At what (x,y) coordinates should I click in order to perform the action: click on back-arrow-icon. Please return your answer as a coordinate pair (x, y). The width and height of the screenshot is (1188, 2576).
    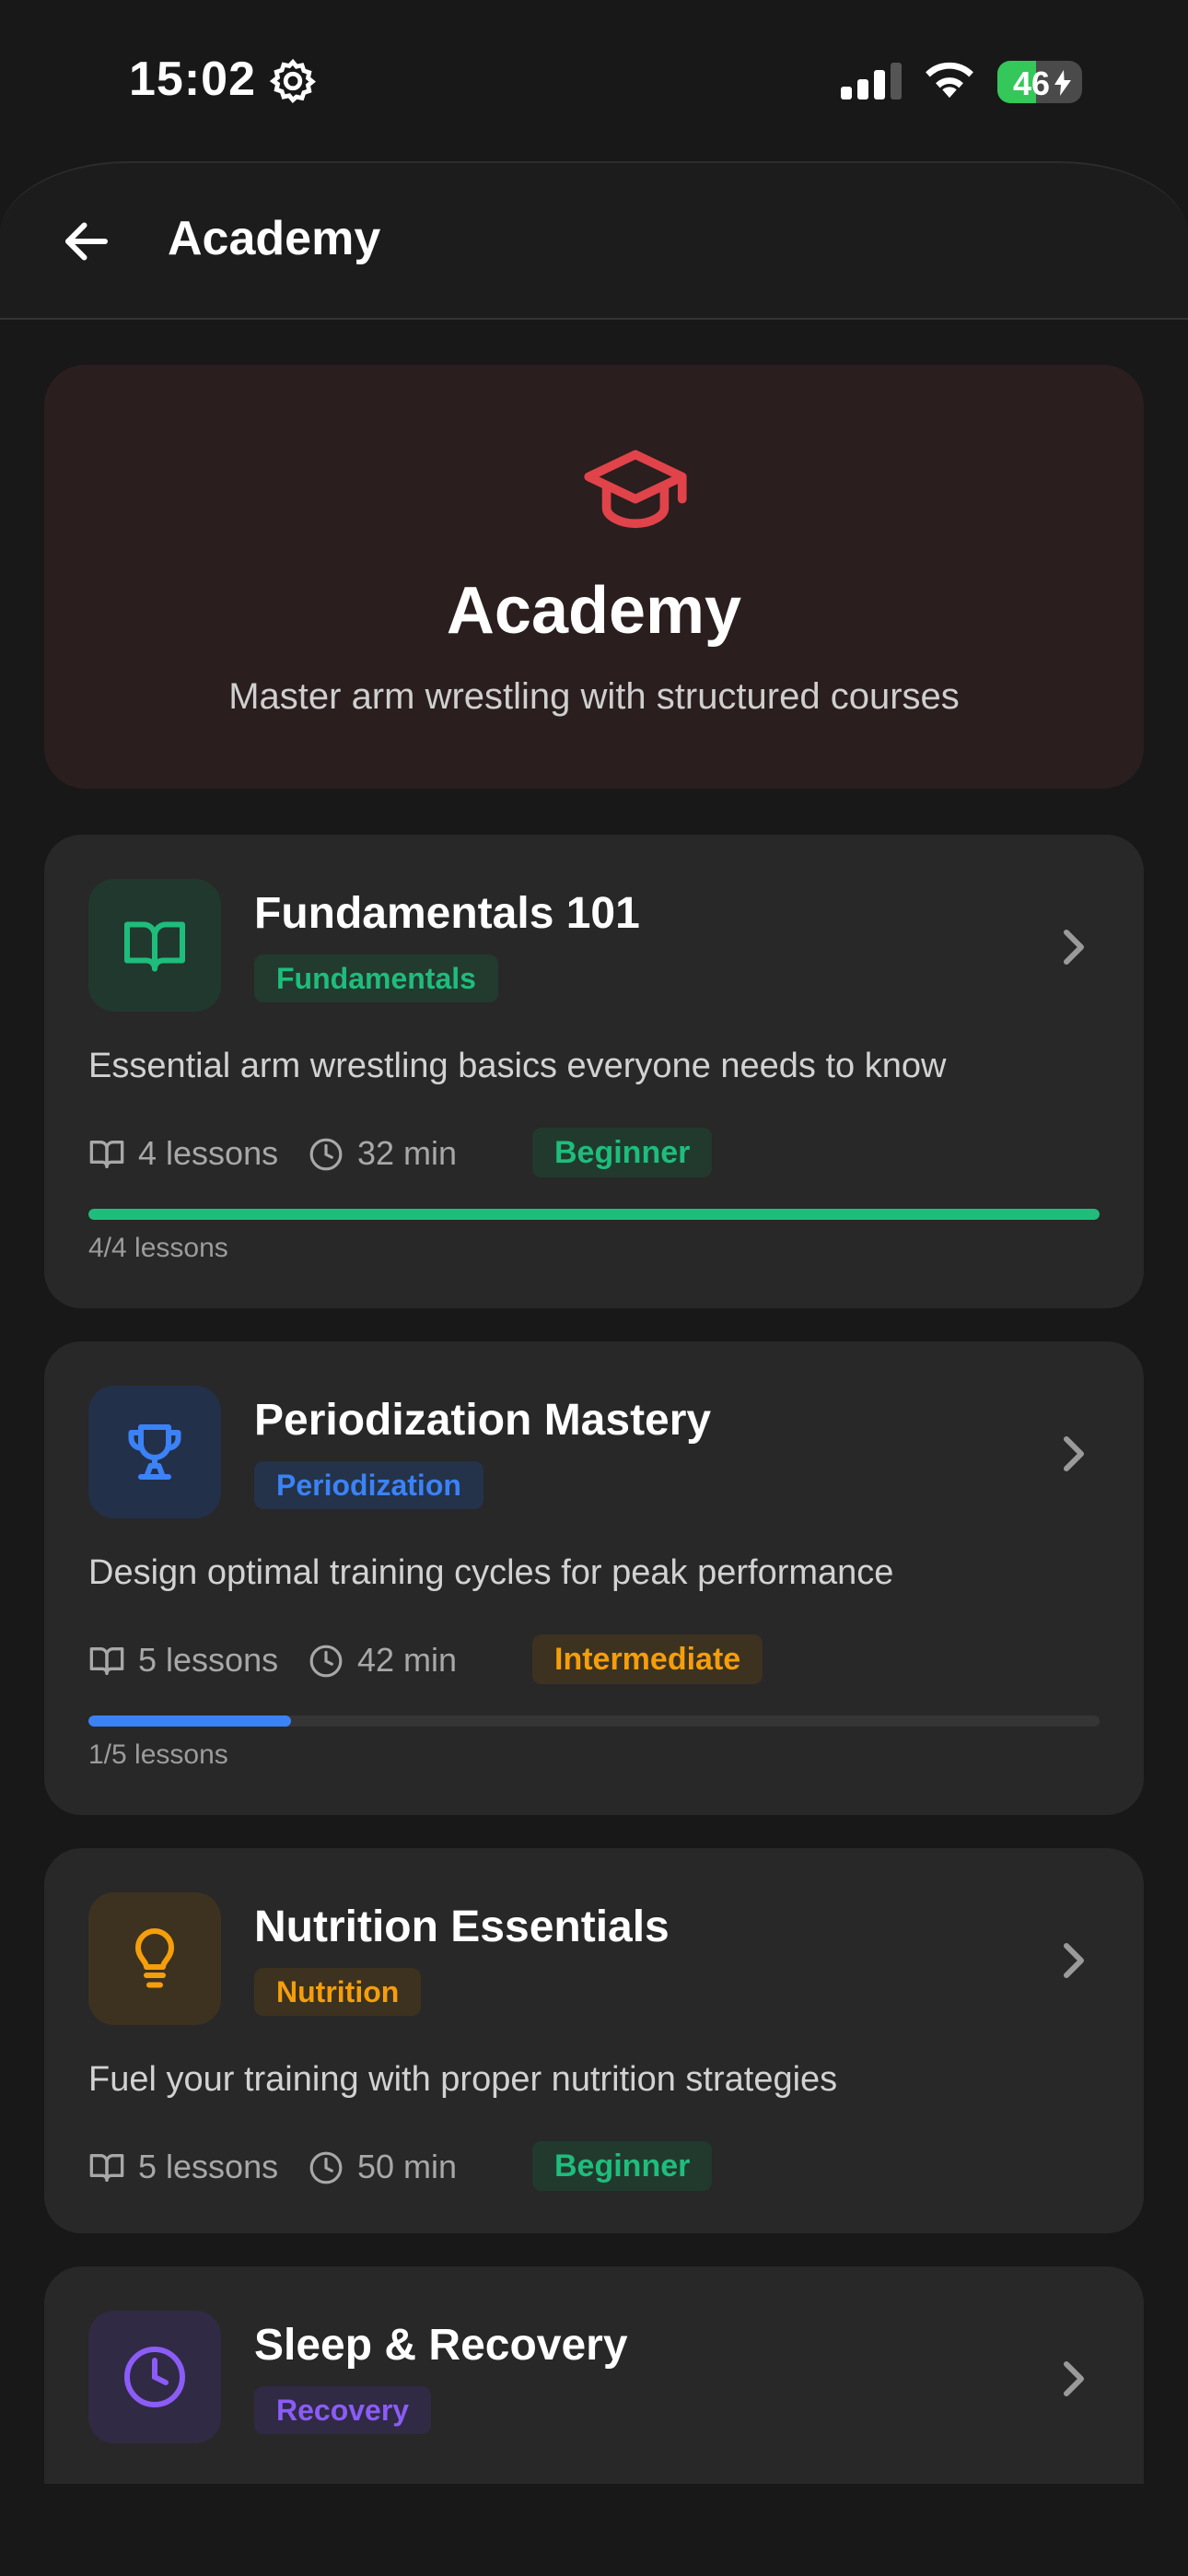
    Looking at the image, I should click on (86, 241).